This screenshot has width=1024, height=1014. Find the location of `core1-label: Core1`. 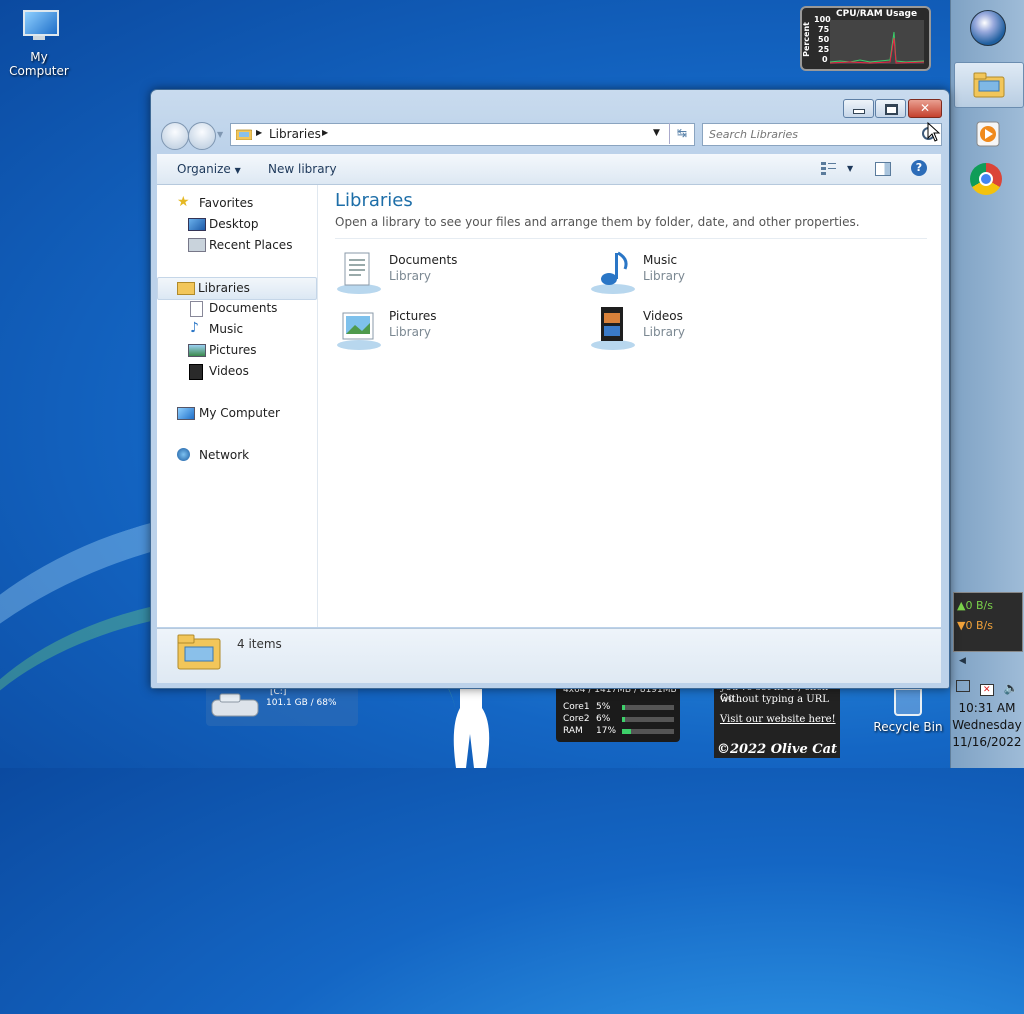

core1-label: Core1 is located at coordinates (576, 707).